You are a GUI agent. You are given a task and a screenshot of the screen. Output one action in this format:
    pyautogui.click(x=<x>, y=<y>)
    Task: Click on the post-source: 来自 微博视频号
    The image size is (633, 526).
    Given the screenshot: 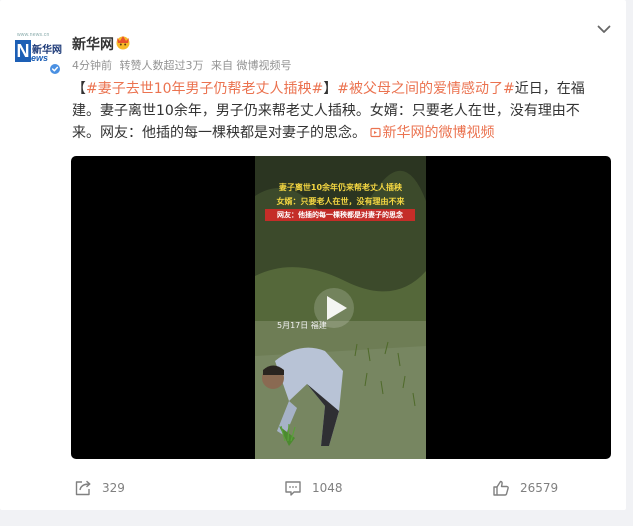 What is the action you would take?
    pyautogui.click(x=251, y=65)
    